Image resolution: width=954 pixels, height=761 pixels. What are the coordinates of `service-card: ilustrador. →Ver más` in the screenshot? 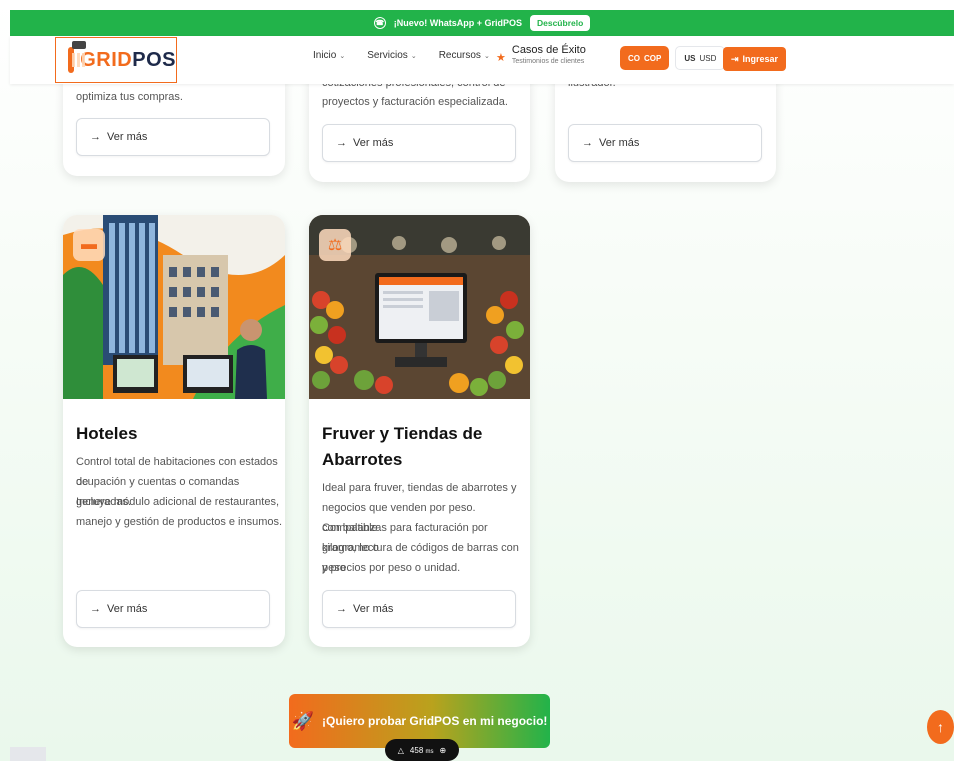 It's located at (665, 126).